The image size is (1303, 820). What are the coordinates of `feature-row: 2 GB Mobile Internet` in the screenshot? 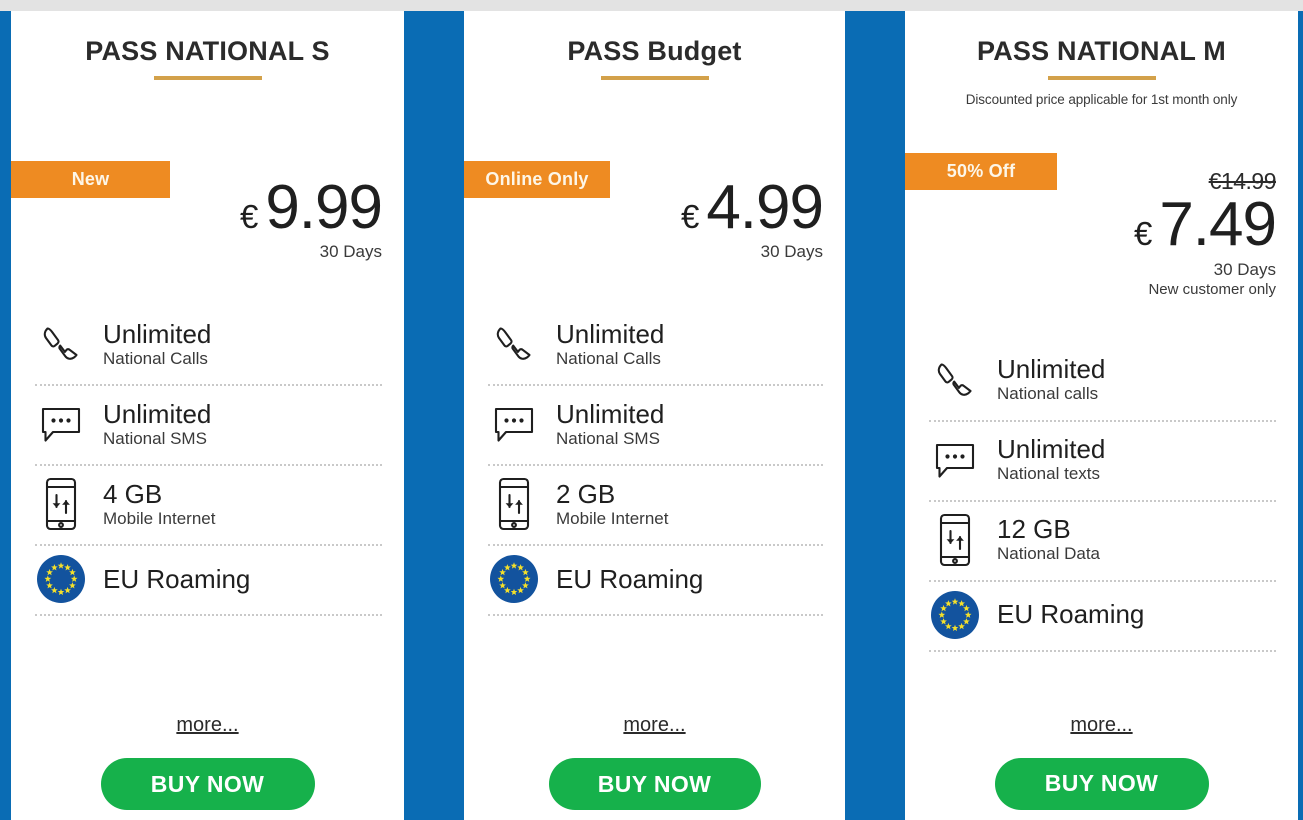 It's located at (655, 506).